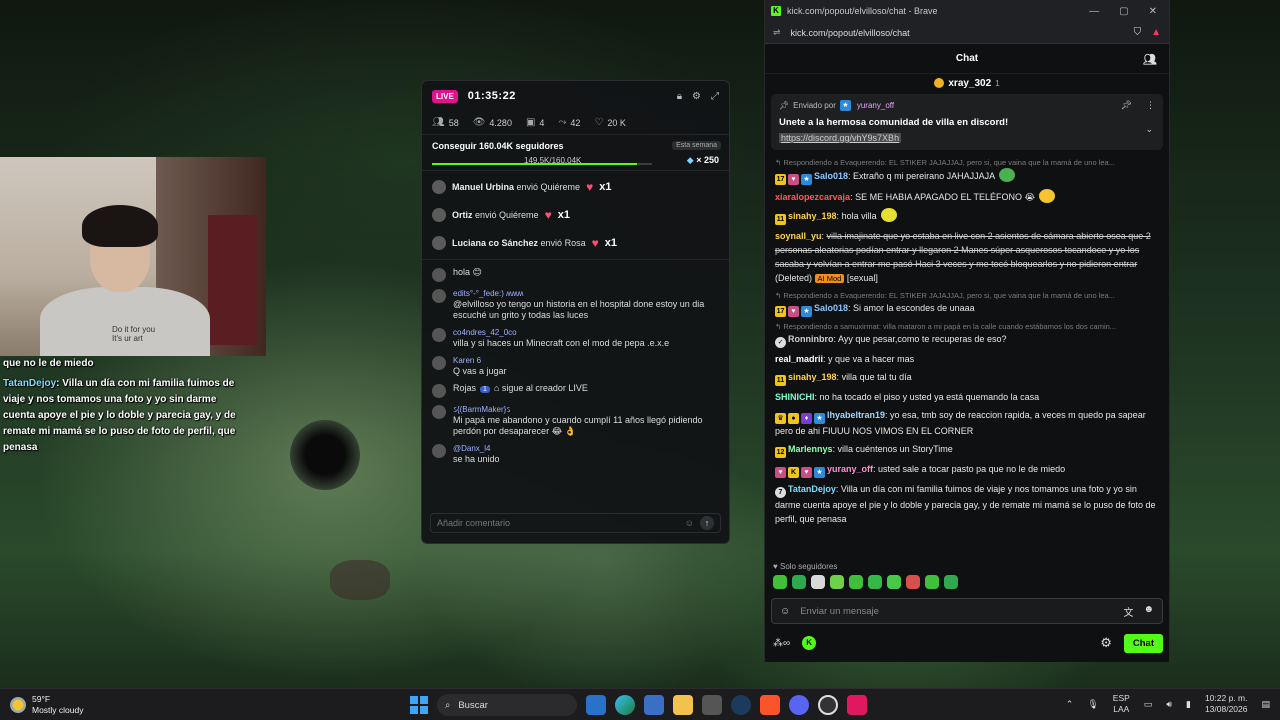  Describe the element at coordinates (1156, 32) in the screenshot. I see `brave-rewards-icon: ▲` at that location.